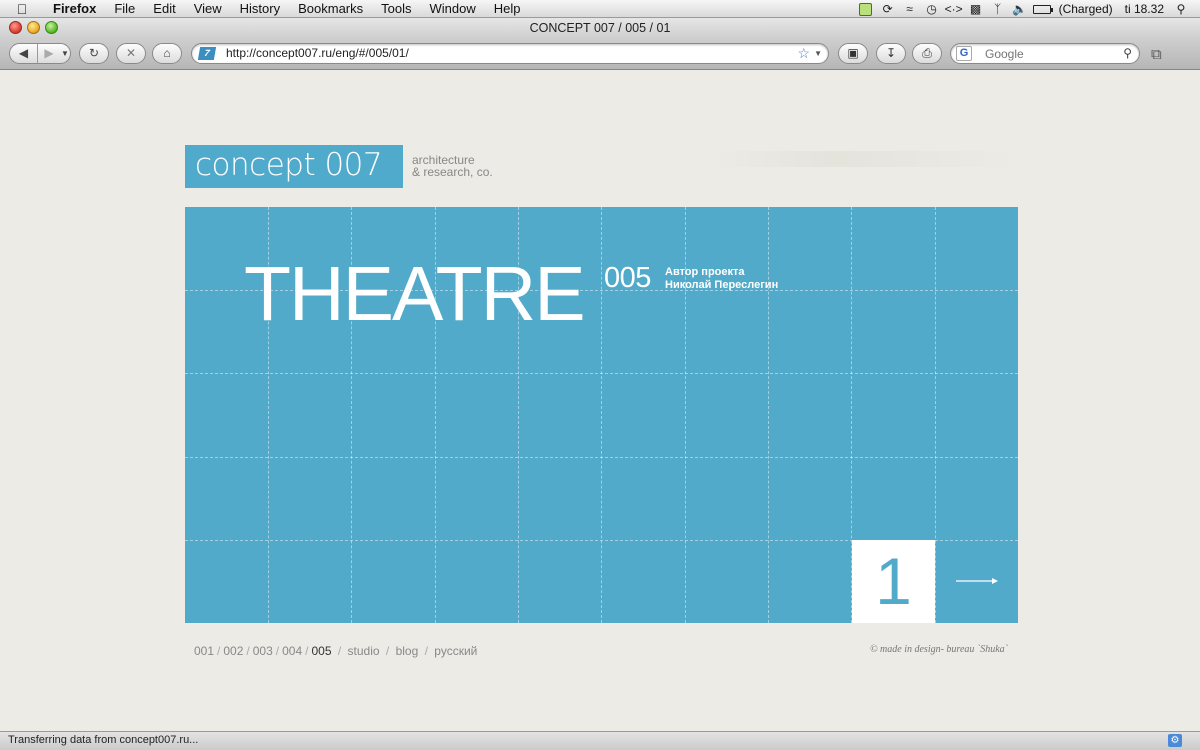 The width and height of the screenshot is (1200, 750). I want to click on minimize-window-button, so click(33, 27).